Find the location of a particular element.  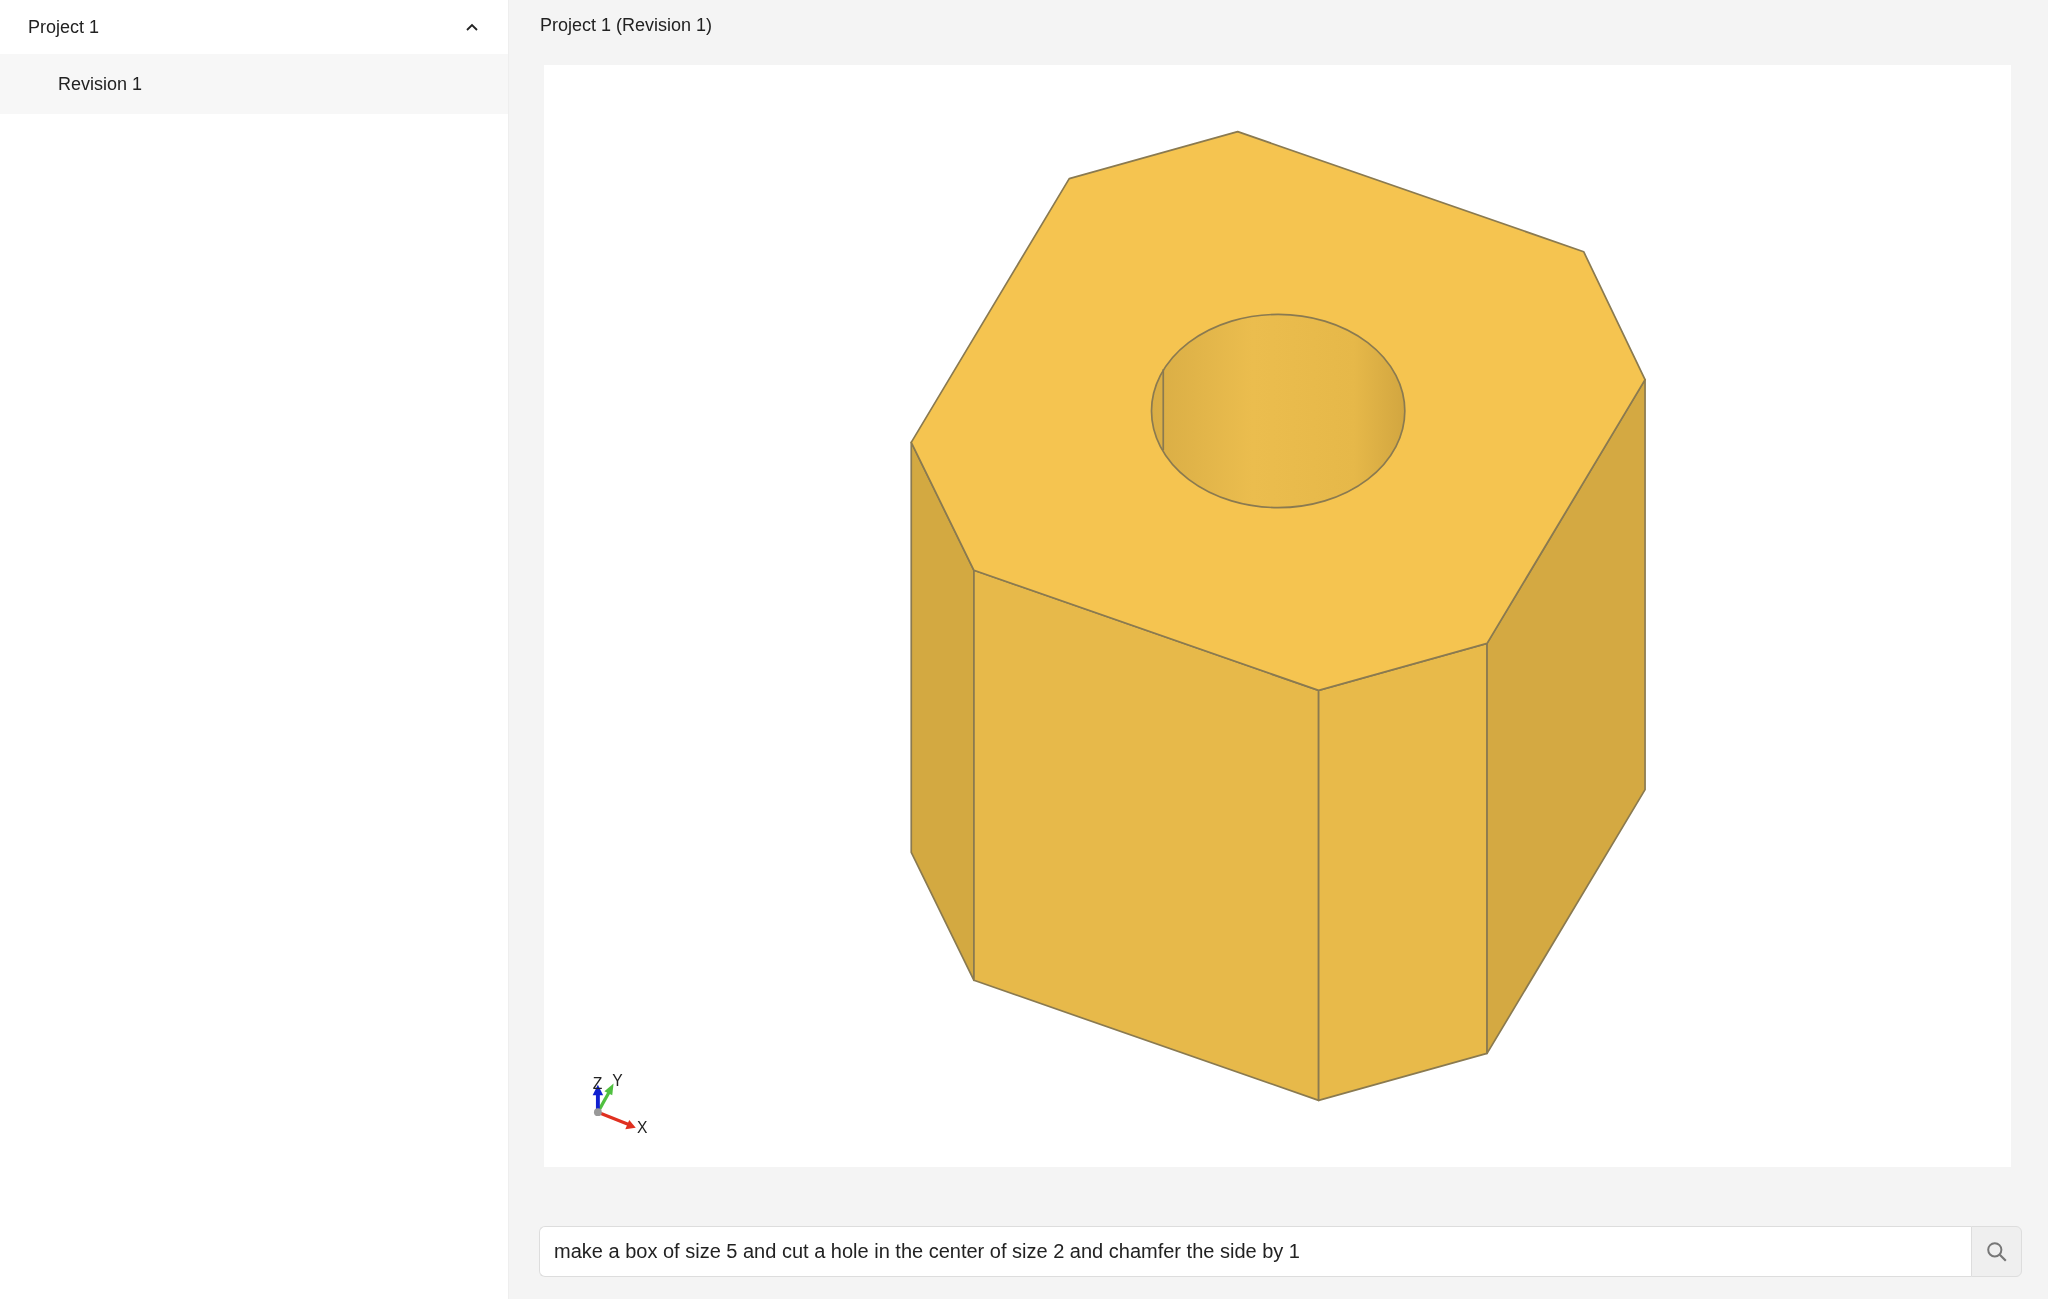

prompt-input: make a box of size 5 and cut a hole in the center of size 2 and chamfer the side by 1 is located at coordinates (1255, 1251).